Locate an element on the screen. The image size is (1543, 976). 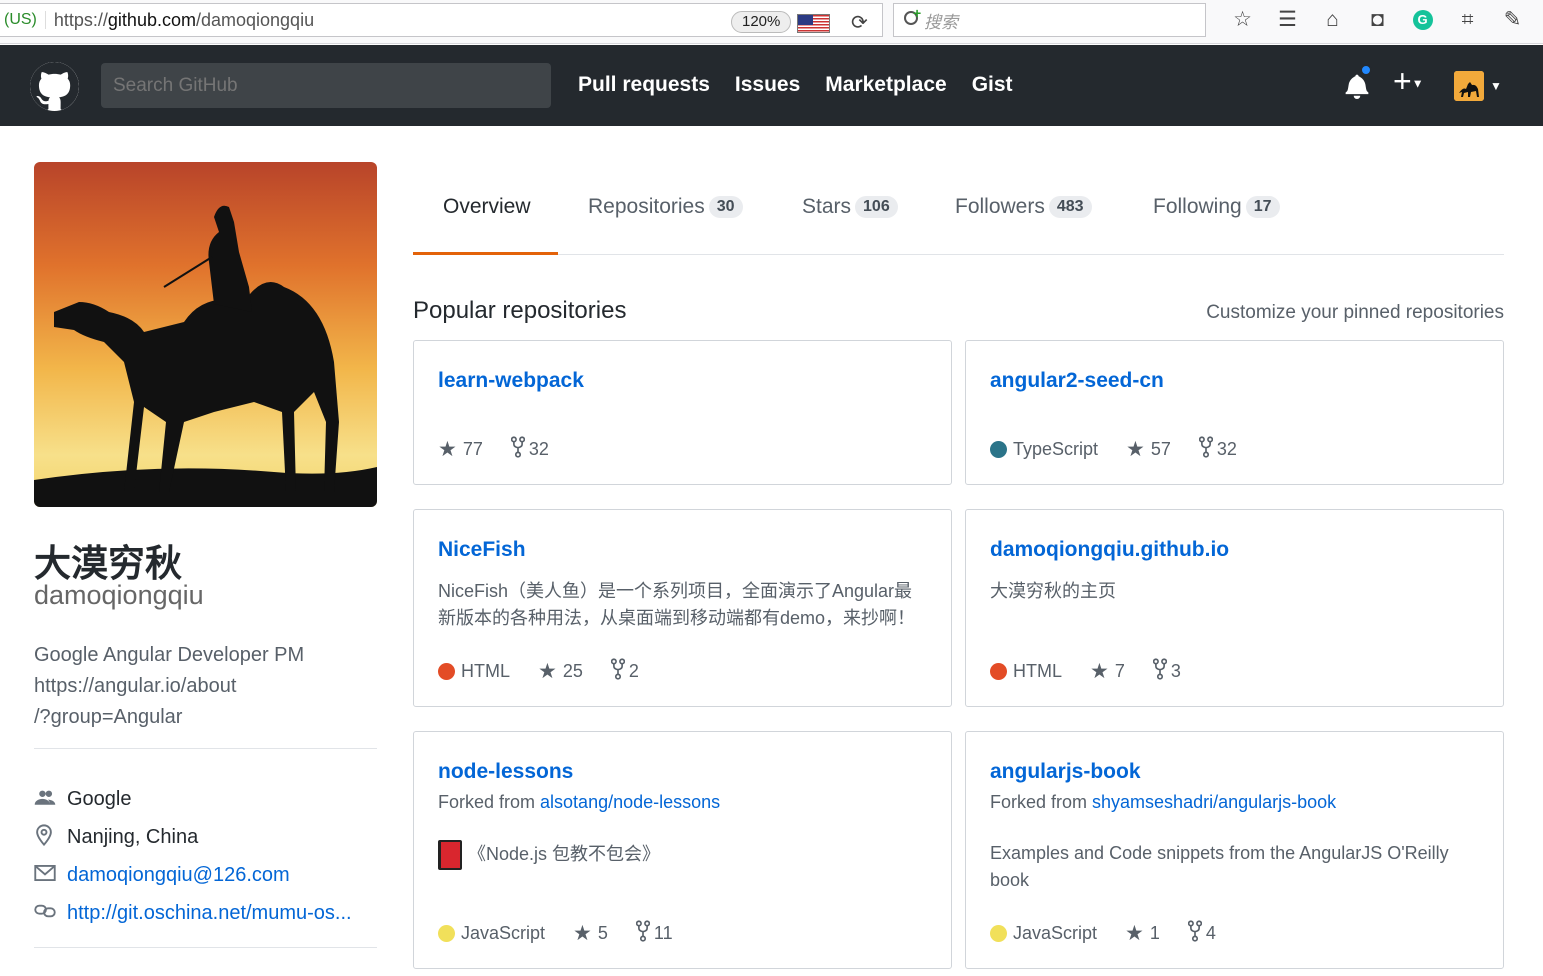
repo-stars: ★ 1 is located at coordinates (1142, 933).